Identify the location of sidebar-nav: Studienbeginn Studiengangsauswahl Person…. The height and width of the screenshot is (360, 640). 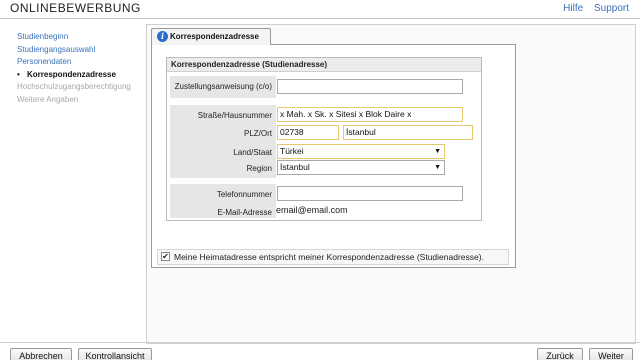
(82, 68).